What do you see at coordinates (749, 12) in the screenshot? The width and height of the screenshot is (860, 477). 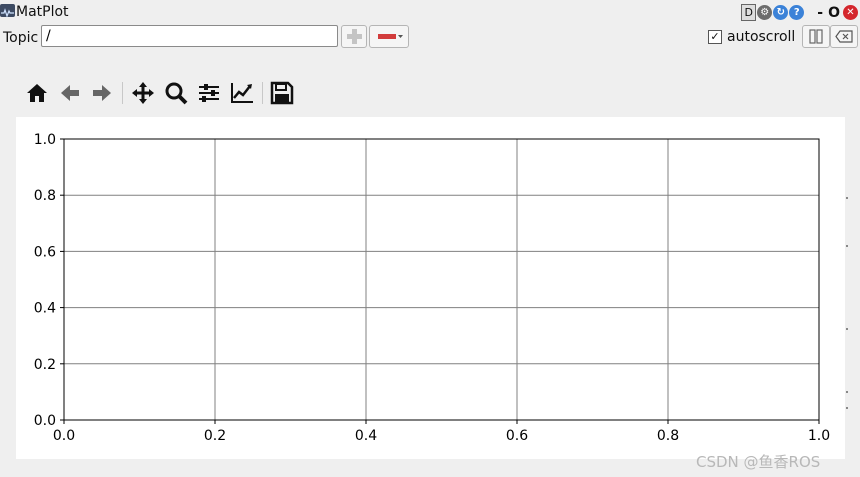 I see `debug-button: D` at bounding box center [749, 12].